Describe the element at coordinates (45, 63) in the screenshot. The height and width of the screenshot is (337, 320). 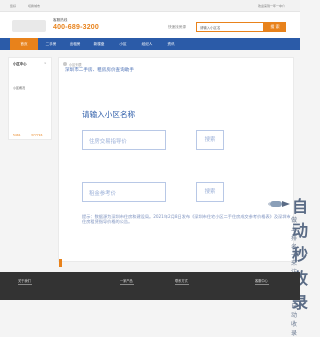
I see `close-icon: ×` at that location.